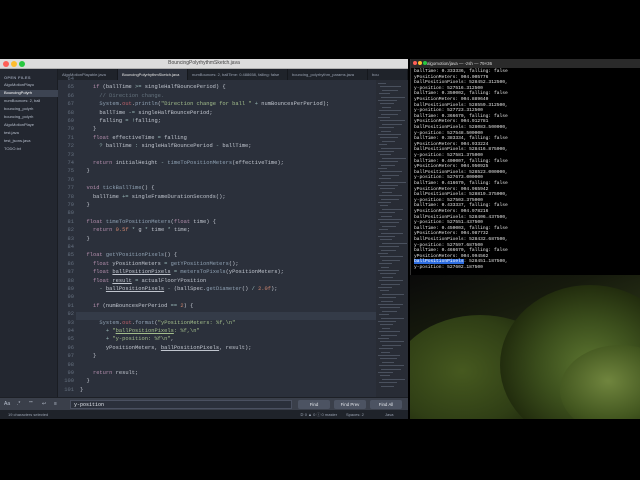 The height and width of the screenshot is (480, 640). I want to click on in-selection-icon: ≡, so click(55, 404).